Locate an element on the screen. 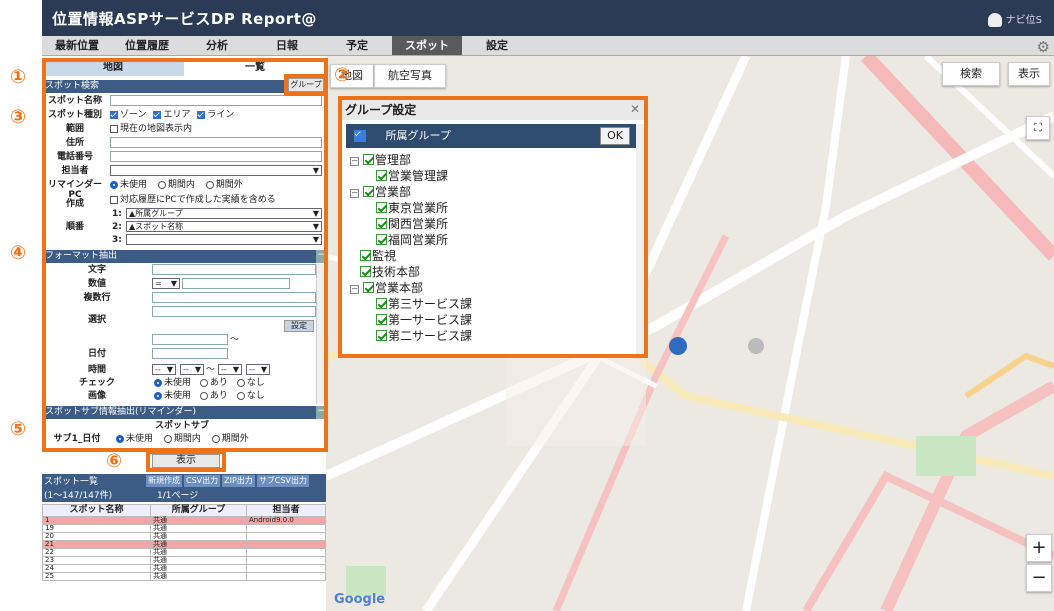 The width and height of the screenshot is (1054, 611). tree-item: 第三サービス課 is located at coordinates (424, 304).